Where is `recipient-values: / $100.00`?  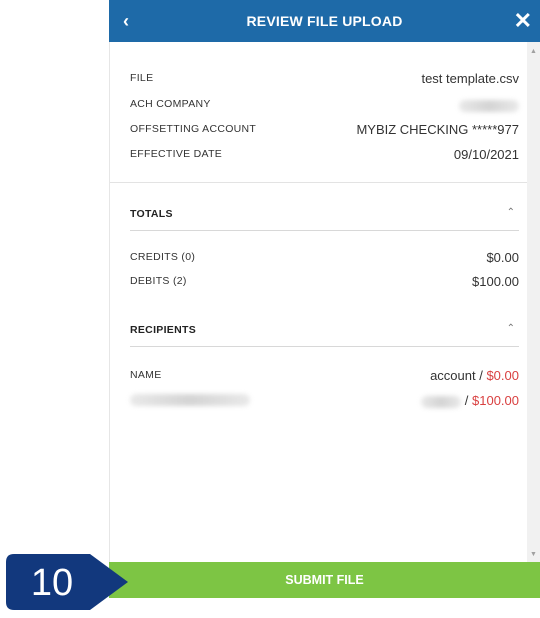 recipient-values: / $100.00 is located at coordinates (470, 400).